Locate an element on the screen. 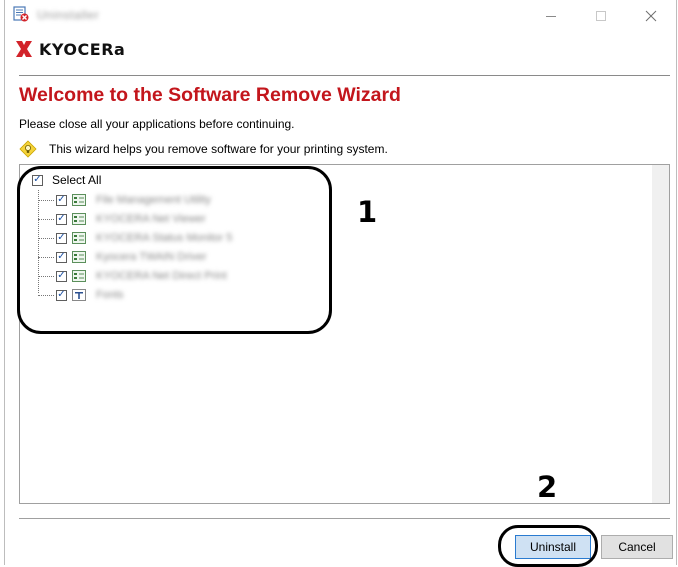 Image resolution: width=678 pixels, height=567 pixels. kyocera-logo: KYOCERa is located at coordinates (70, 49).